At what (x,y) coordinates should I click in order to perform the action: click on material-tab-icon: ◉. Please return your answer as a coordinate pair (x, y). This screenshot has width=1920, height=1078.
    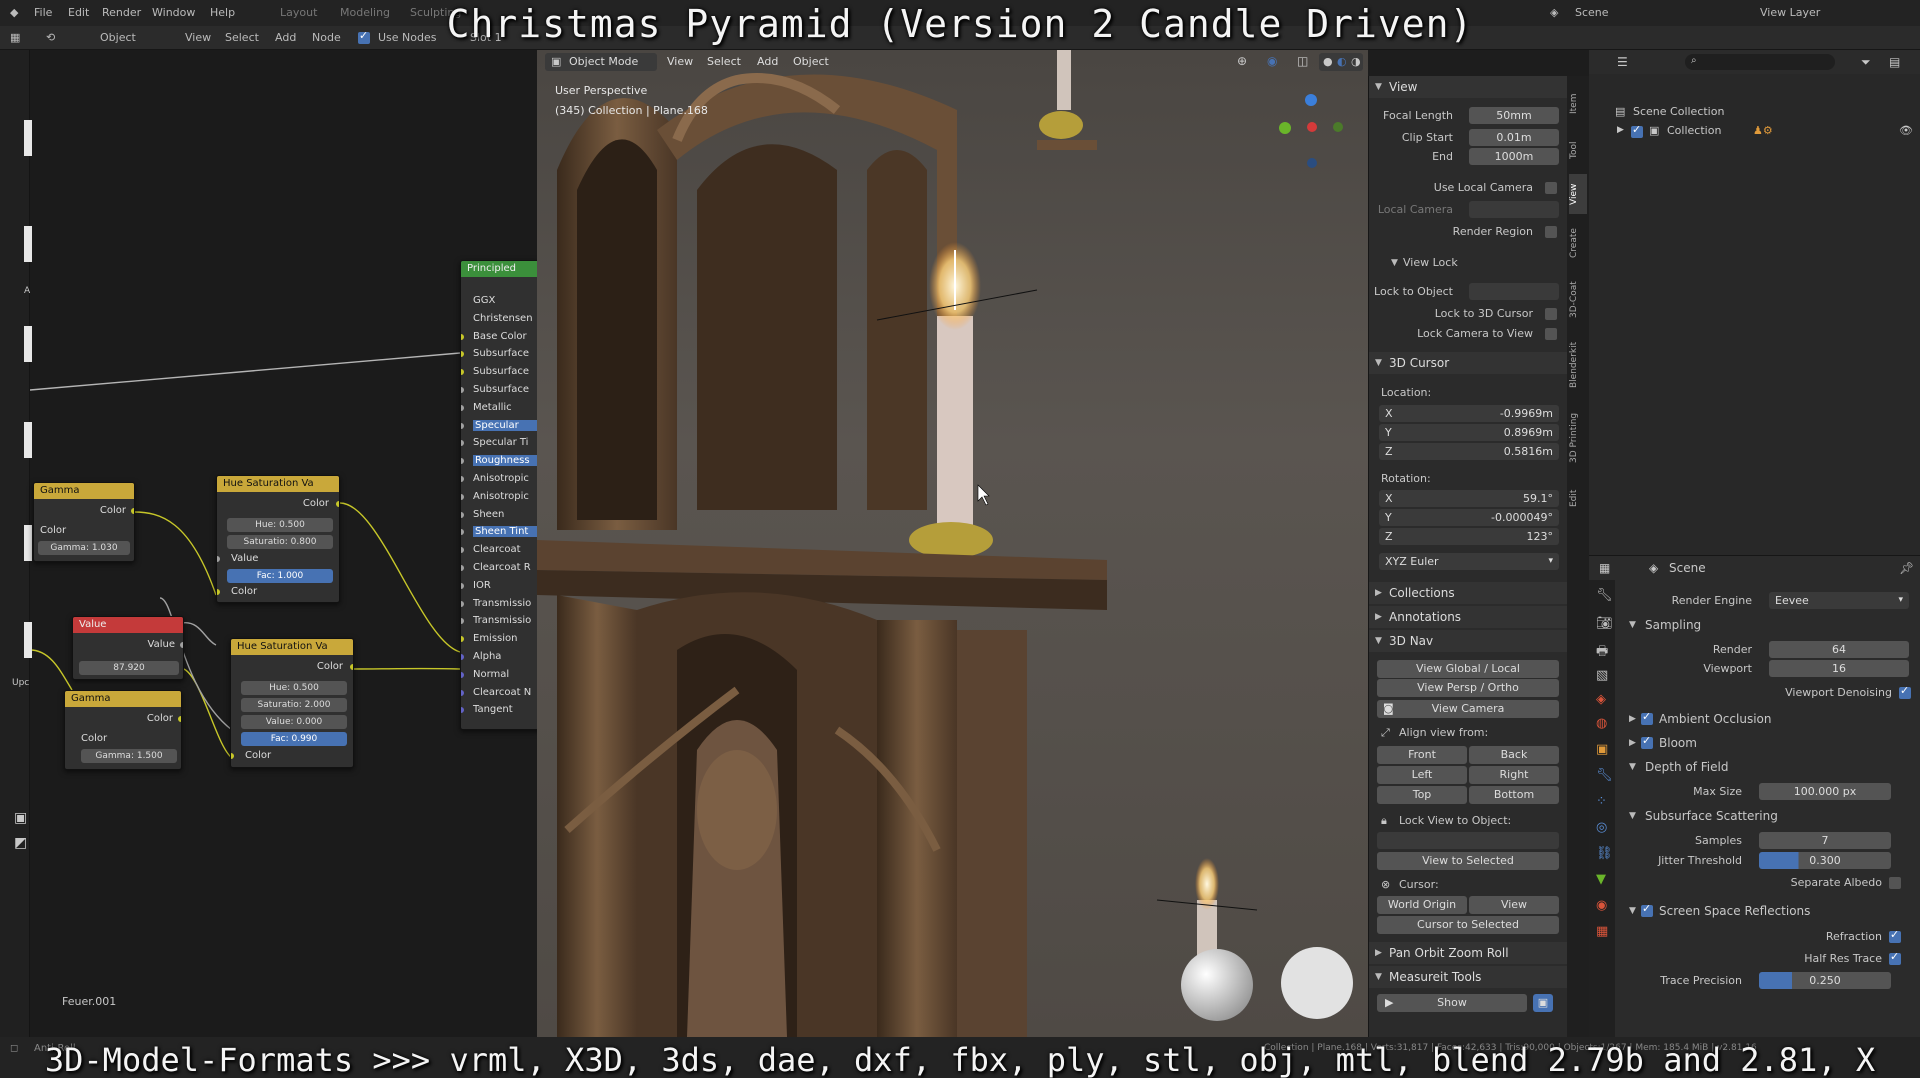
    Looking at the image, I should click on (1601, 905).